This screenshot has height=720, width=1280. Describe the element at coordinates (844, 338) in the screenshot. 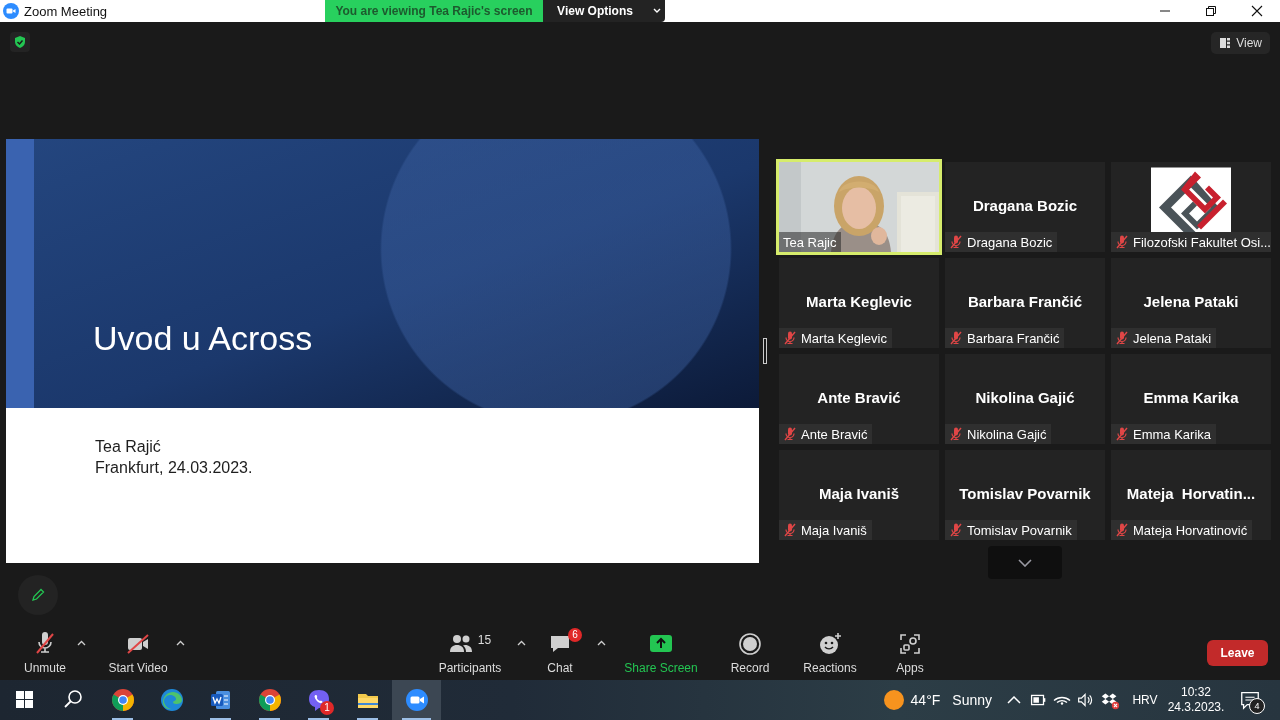

I see `participant-label: Marta Keglevic` at that location.